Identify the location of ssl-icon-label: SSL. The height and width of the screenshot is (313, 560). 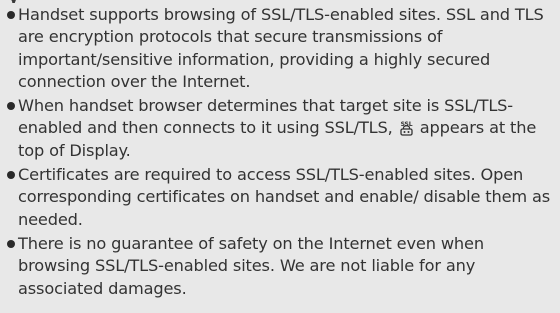
(406, 124).